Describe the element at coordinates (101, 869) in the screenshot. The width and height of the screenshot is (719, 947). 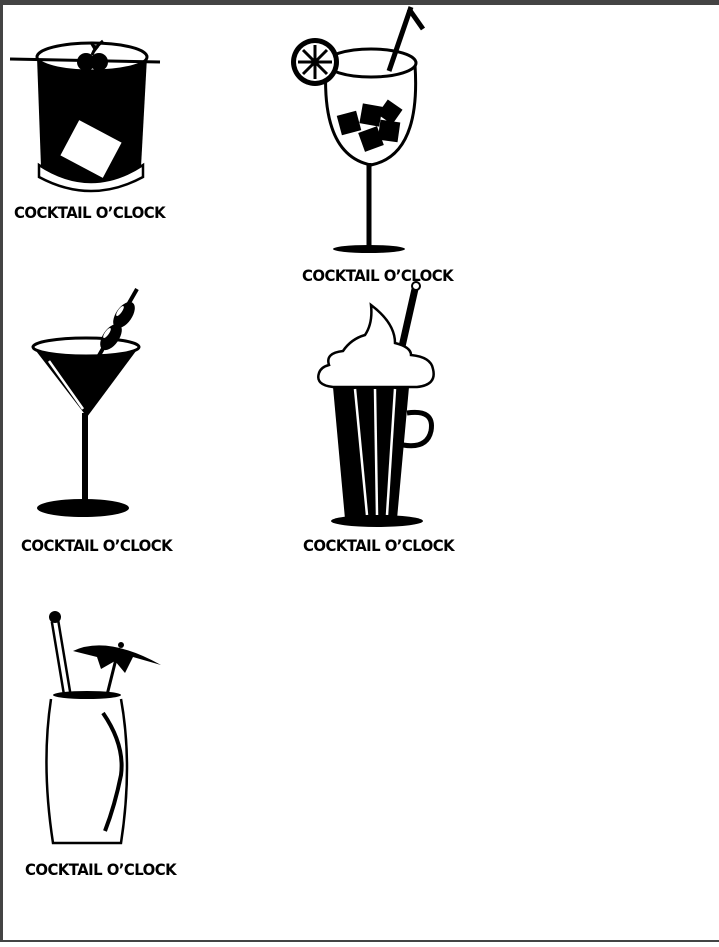
I see `cocktail-label: COCKTAIL O’CLOCK` at that location.